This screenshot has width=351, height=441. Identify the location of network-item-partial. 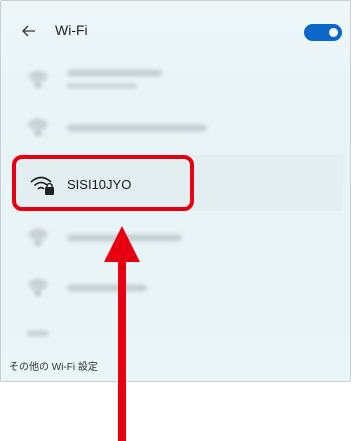
(38, 333).